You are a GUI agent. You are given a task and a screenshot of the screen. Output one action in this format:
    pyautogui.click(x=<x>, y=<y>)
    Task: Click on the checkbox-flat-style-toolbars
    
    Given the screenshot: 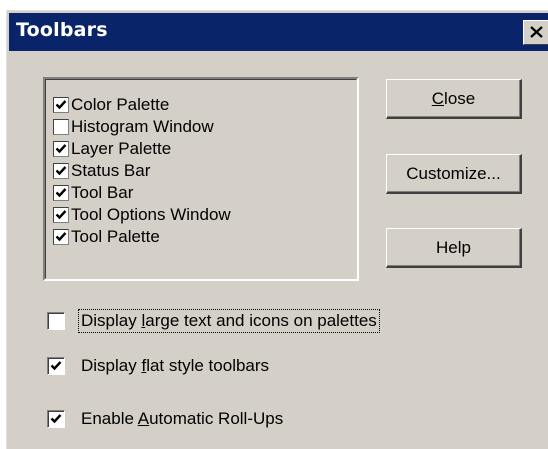 What is the action you would take?
    pyautogui.click(x=56, y=366)
    